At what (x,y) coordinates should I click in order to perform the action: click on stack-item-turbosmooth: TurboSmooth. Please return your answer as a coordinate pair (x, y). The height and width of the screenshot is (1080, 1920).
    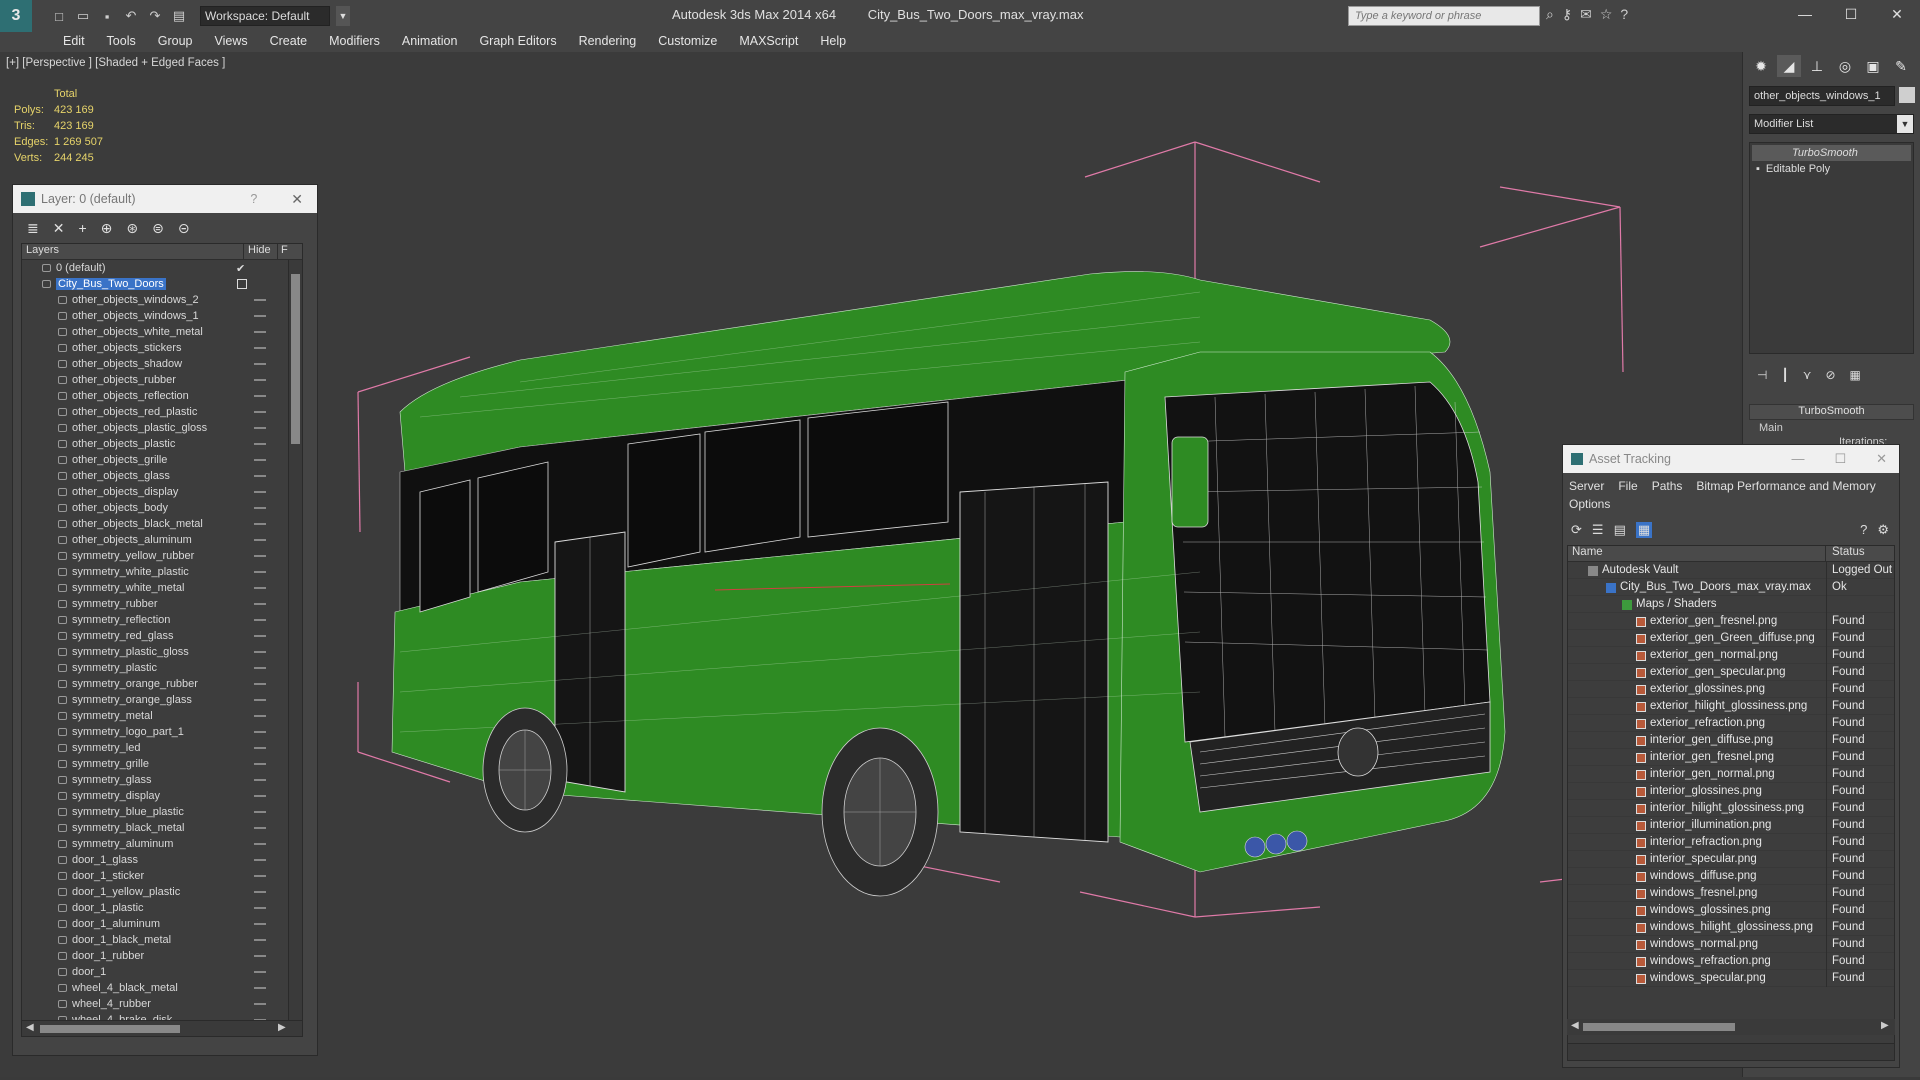
    Looking at the image, I should click on (1831, 153).